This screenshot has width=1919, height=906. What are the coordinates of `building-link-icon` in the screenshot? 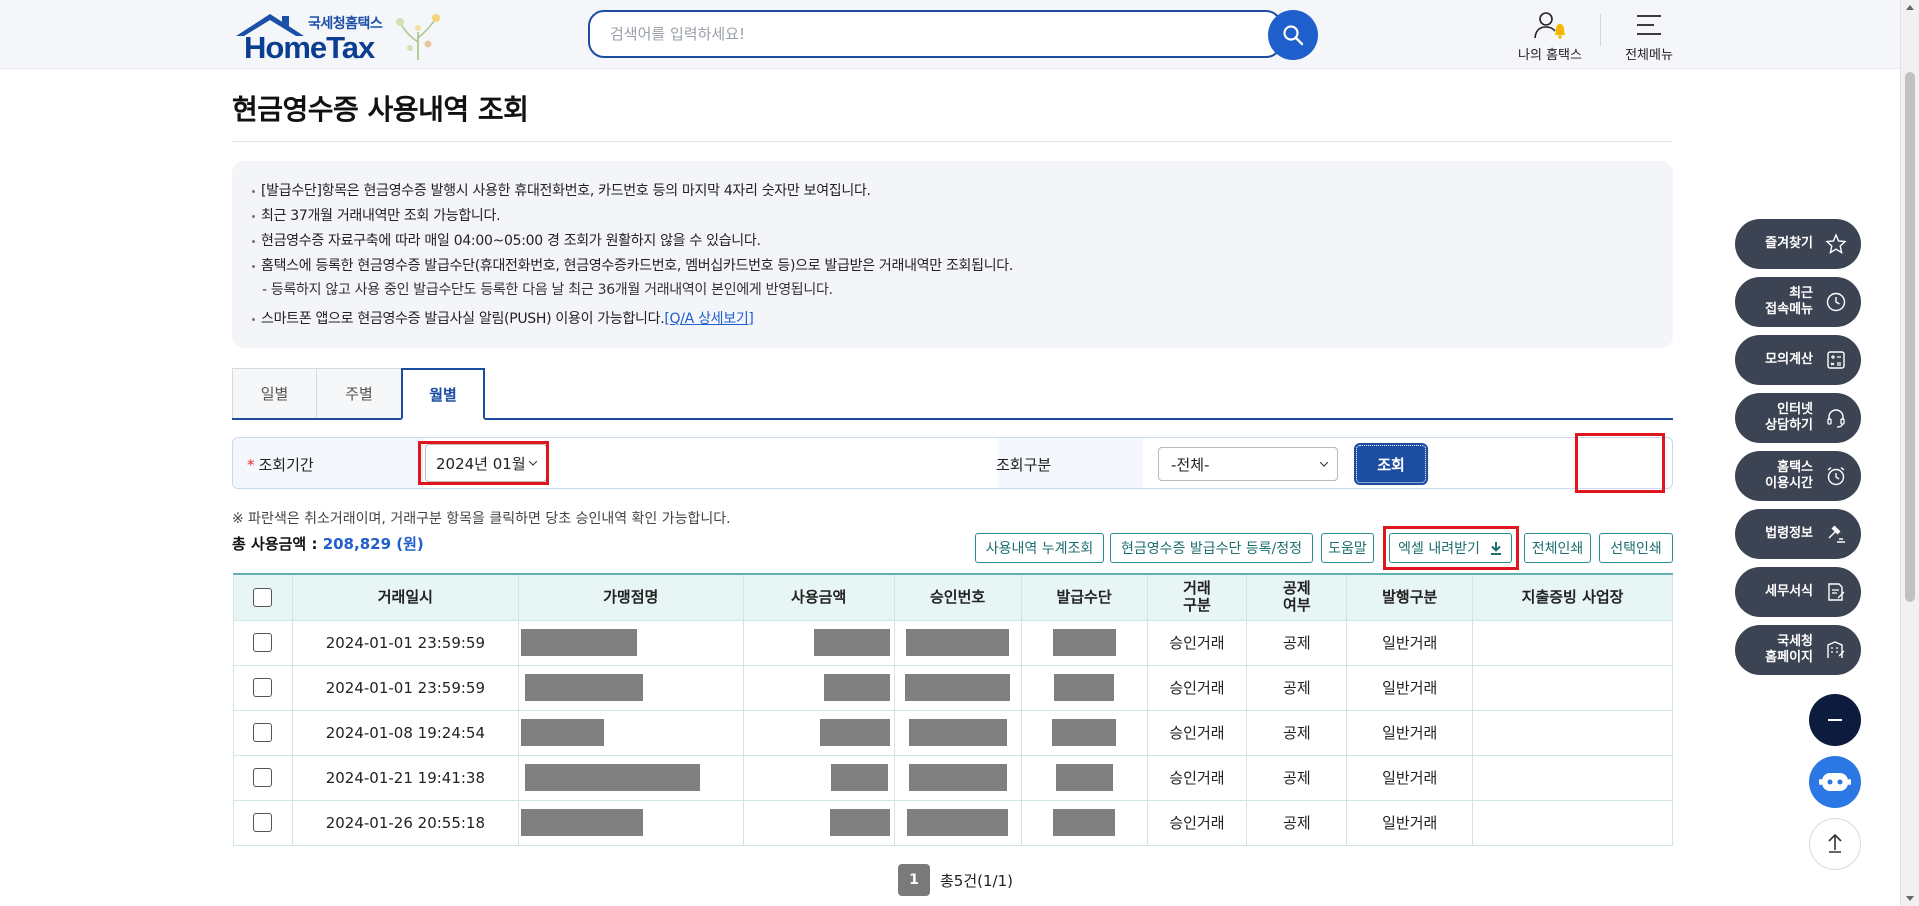 It's located at (1836, 649).